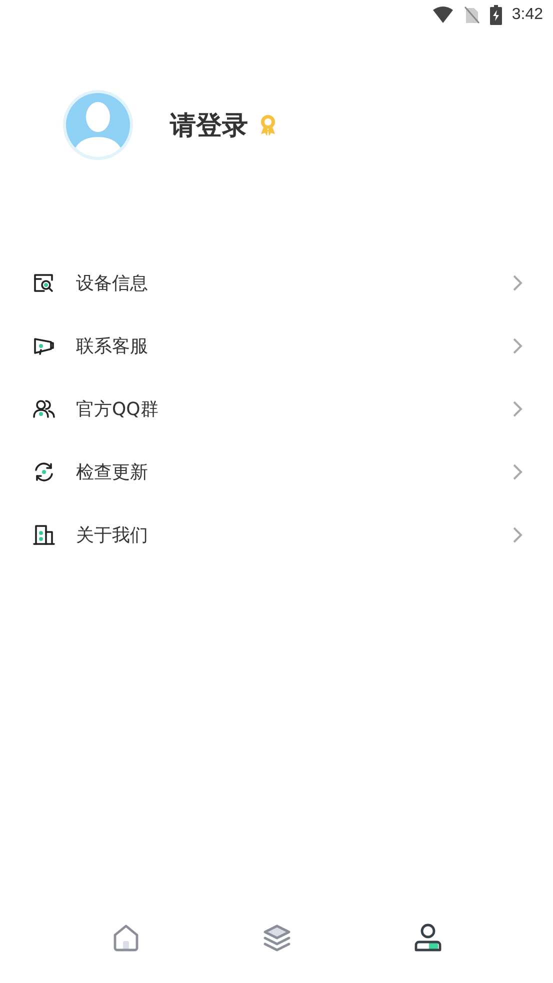 This screenshot has height=983, width=553. I want to click on avatar-icon, so click(98, 125).